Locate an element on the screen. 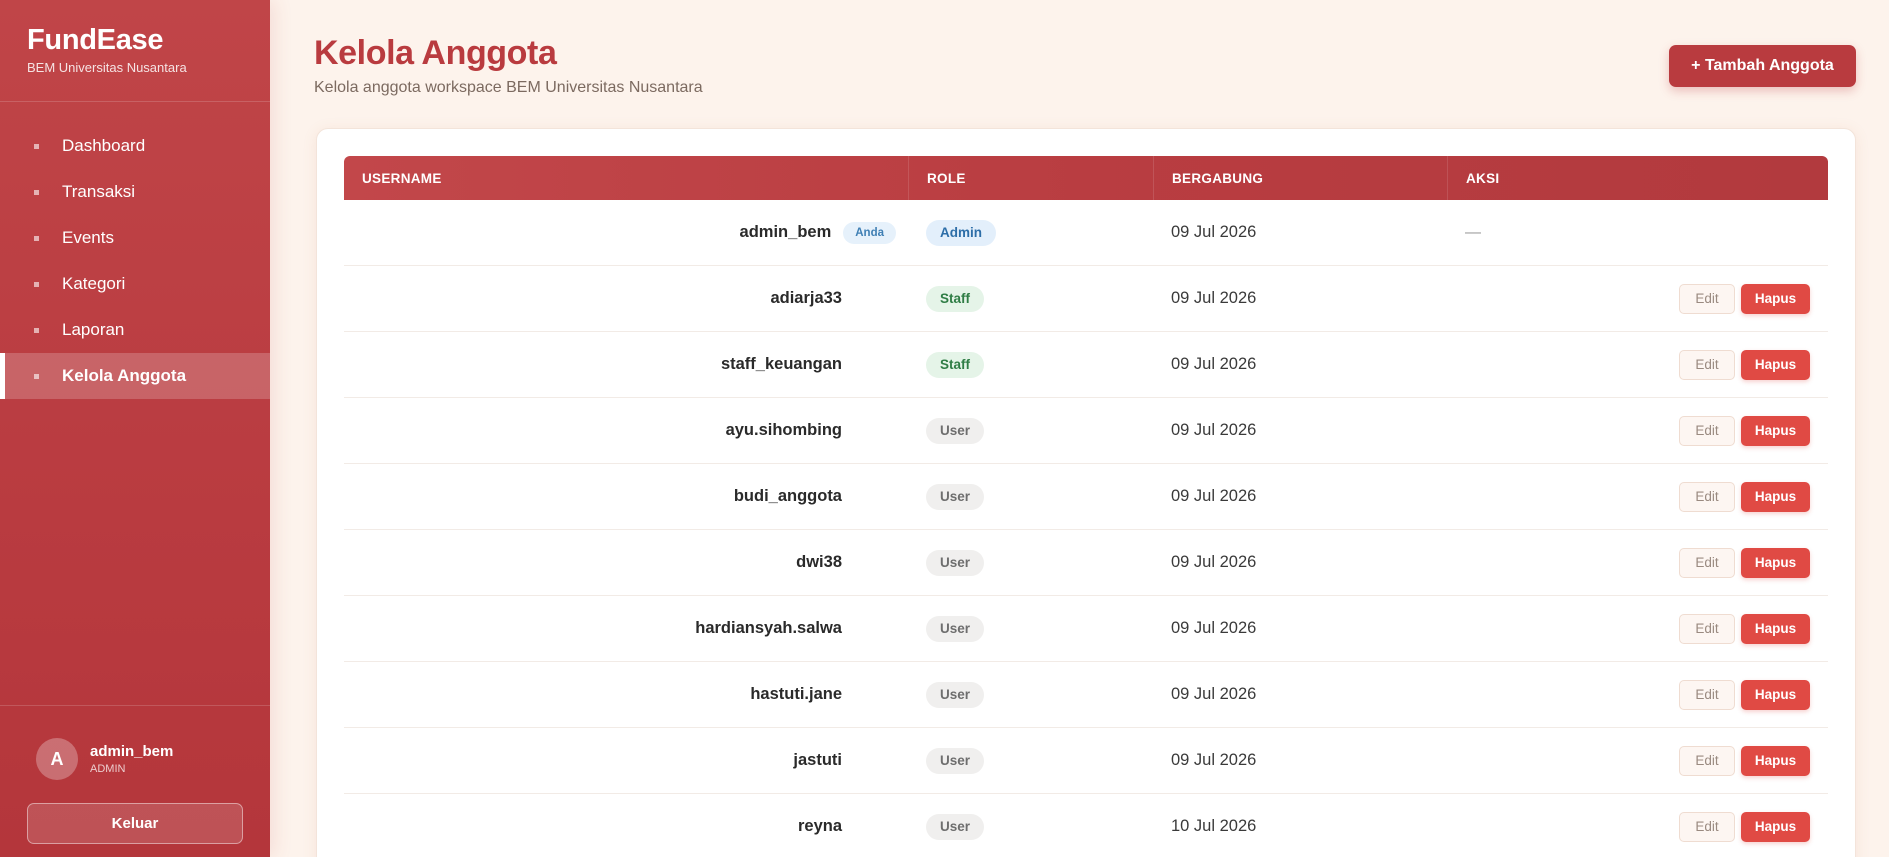  user-role: ADMIN is located at coordinates (108, 769).